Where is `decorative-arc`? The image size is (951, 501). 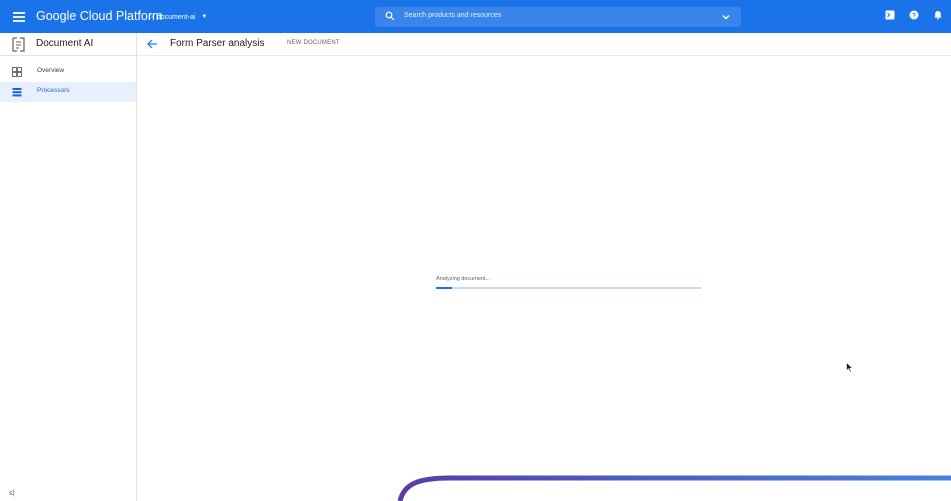
decorative-arc is located at coordinates (674, 488).